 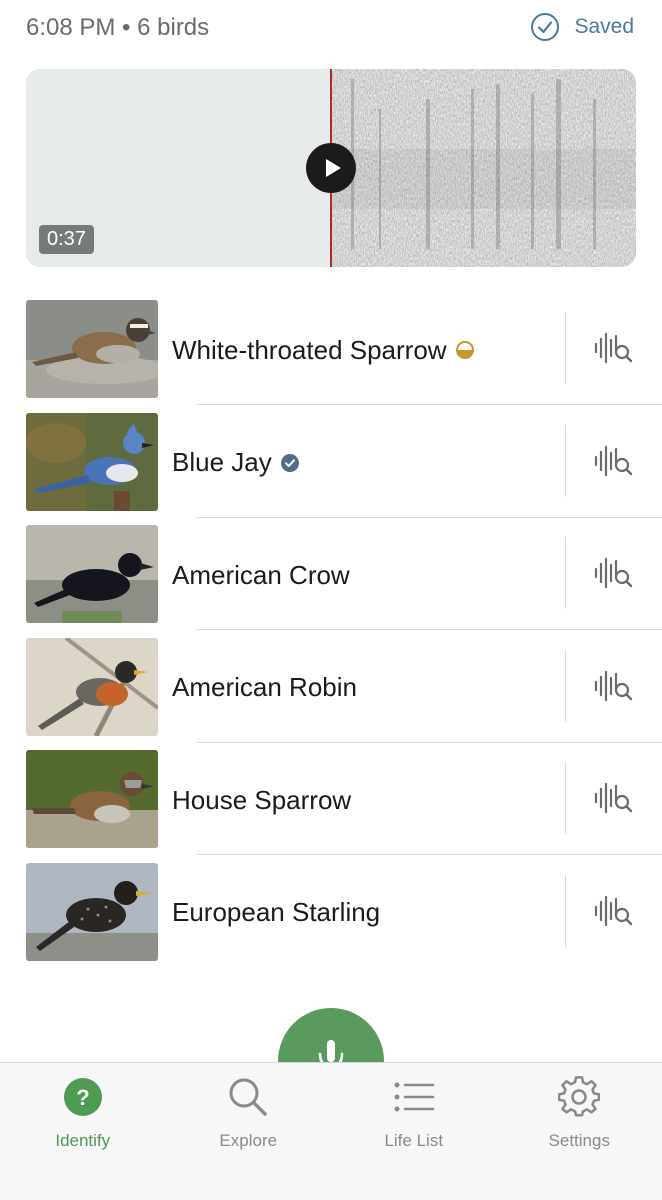 I want to click on gear-icon, so click(x=579, y=1096).